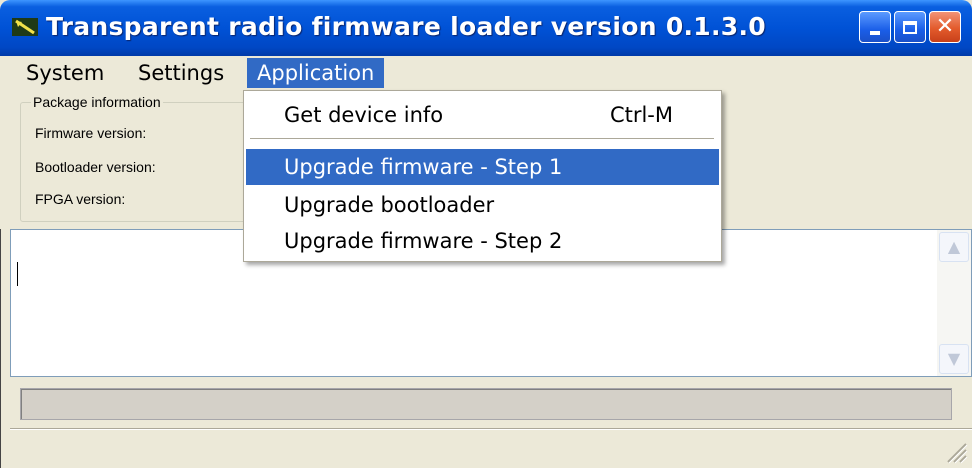 The image size is (972, 468). What do you see at coordinates (316, 73) in the screenshot?
I see `menu-application: Application` at bounding box center [316, 73].